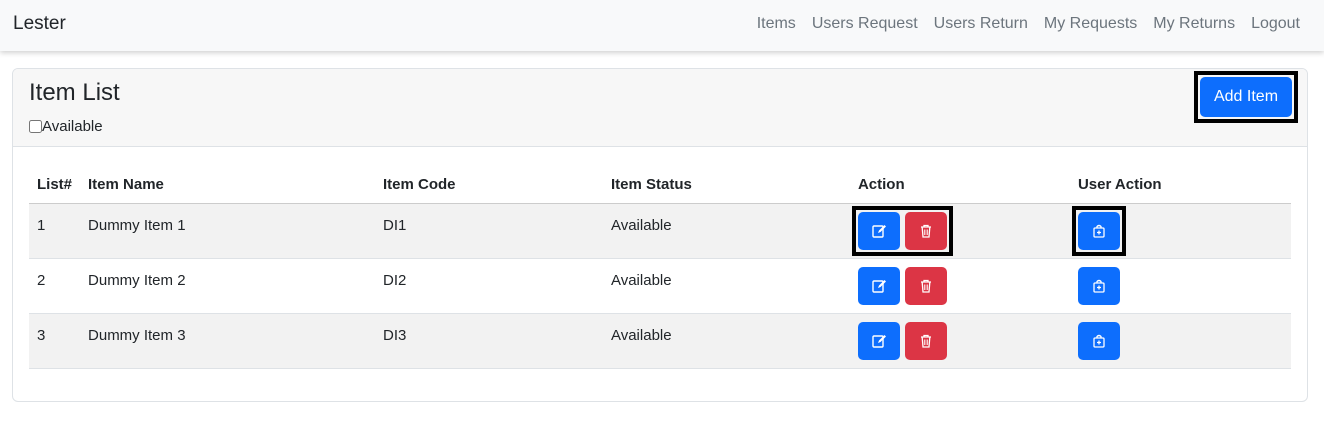 The height and width of the screenshot is (427, 1324). Describe the element at coordinates (74, 92) in the screenshot. I see `page-title: Item List` at that location.